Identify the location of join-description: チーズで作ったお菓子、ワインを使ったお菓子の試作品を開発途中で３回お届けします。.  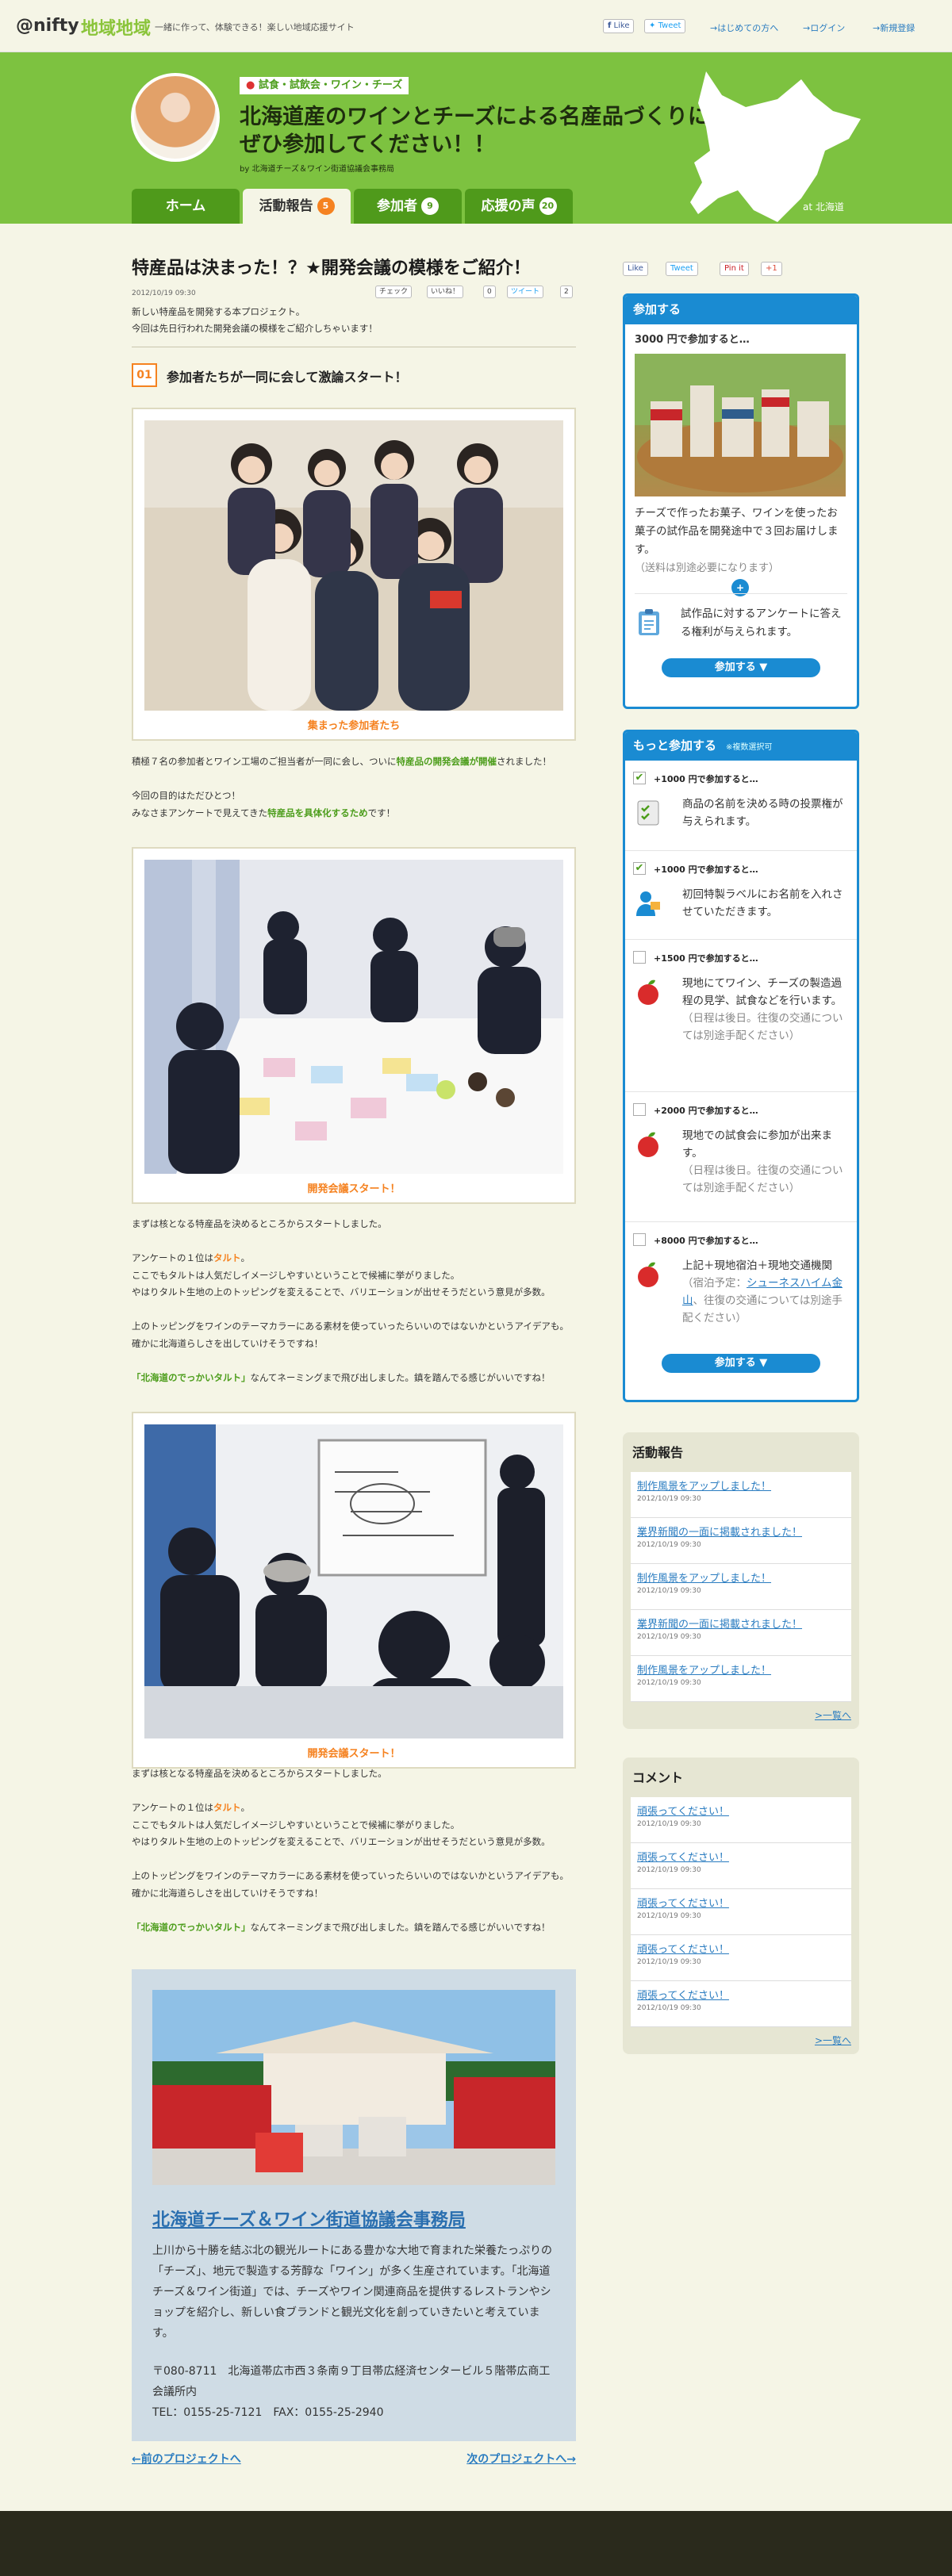
(737, 531).